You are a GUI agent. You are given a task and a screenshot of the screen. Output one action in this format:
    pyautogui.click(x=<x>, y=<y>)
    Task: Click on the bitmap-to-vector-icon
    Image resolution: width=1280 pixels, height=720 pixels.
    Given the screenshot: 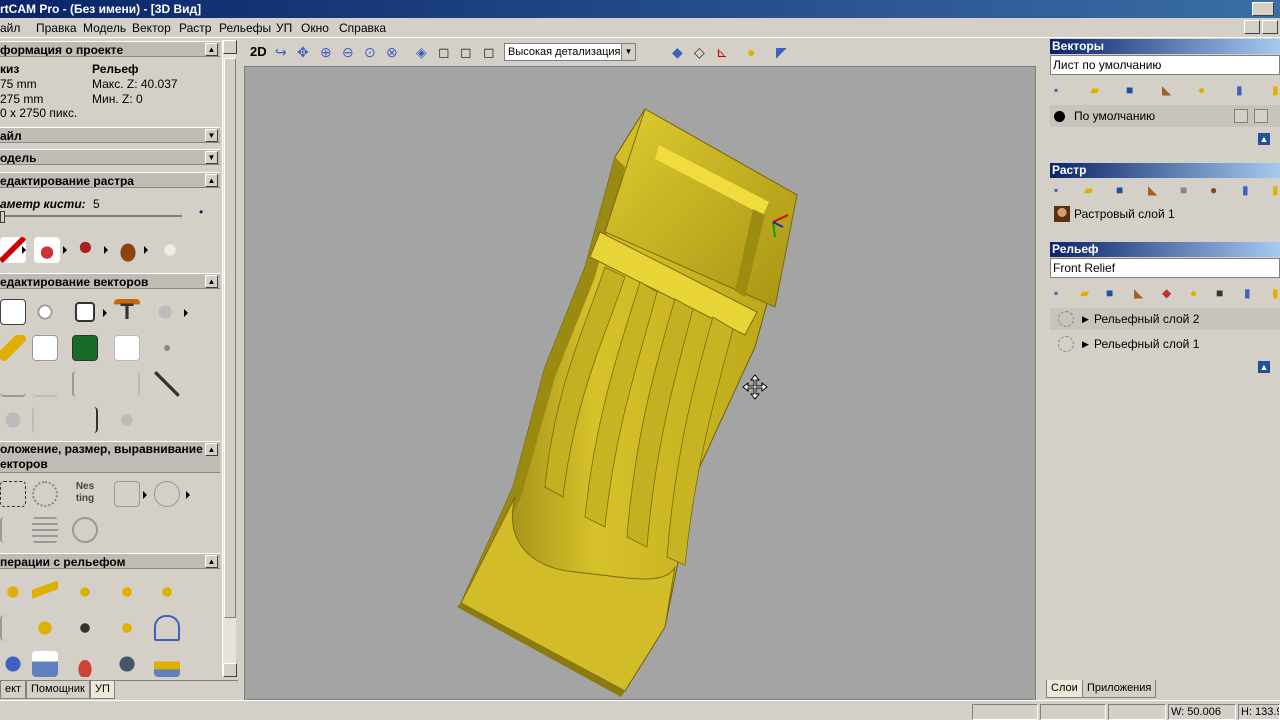 What is the action you would take?
    pyautogui.click(x=85, y=348)
    